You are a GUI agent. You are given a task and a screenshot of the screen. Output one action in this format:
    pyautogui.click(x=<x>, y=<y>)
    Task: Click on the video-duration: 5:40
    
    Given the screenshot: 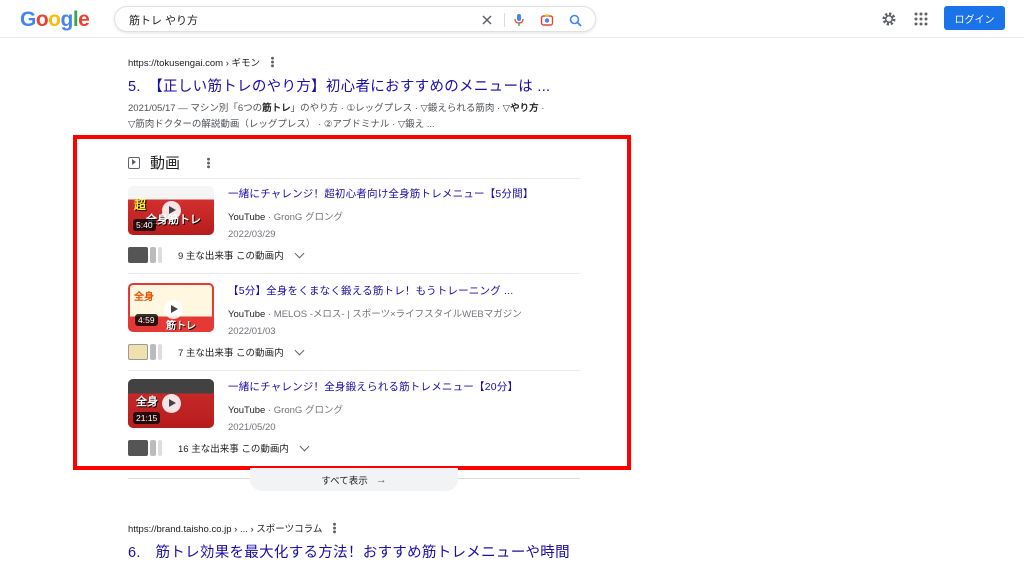 What is the action you would take?
    pyautogui.click(x=144, y=225)
    